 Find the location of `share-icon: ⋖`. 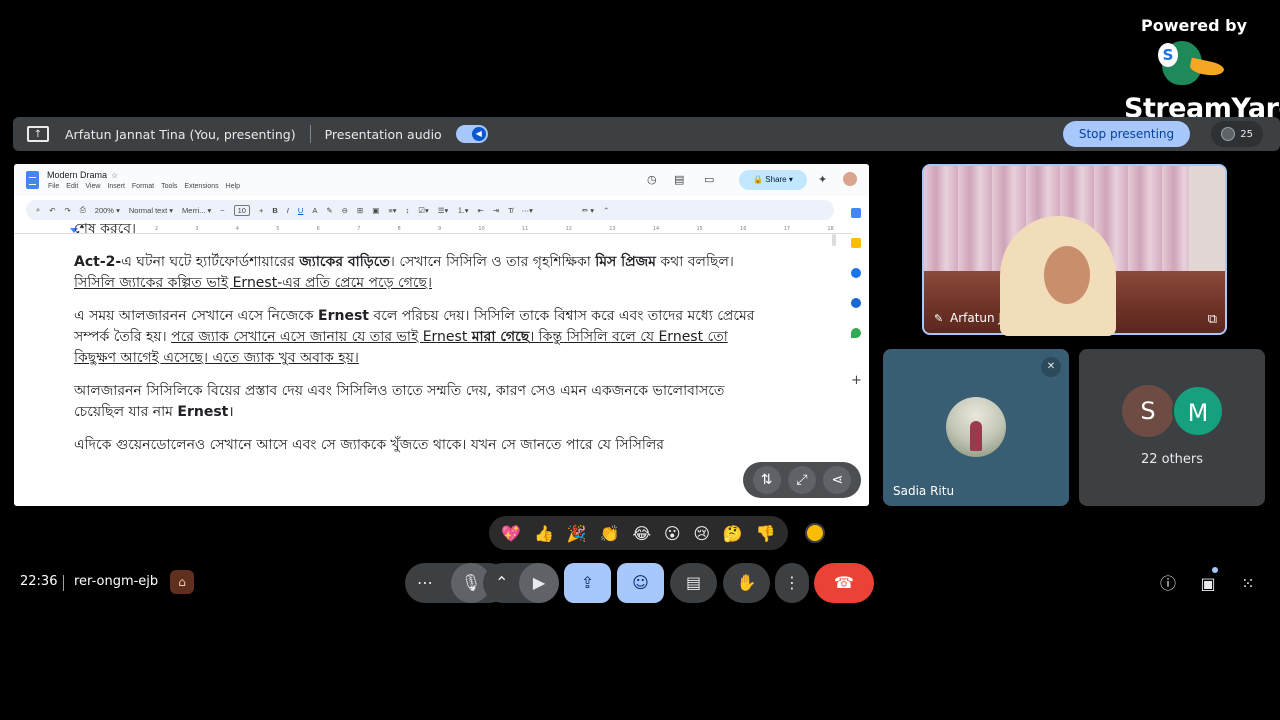

share-icon: ⋖ is located at coordinates (837, 480).